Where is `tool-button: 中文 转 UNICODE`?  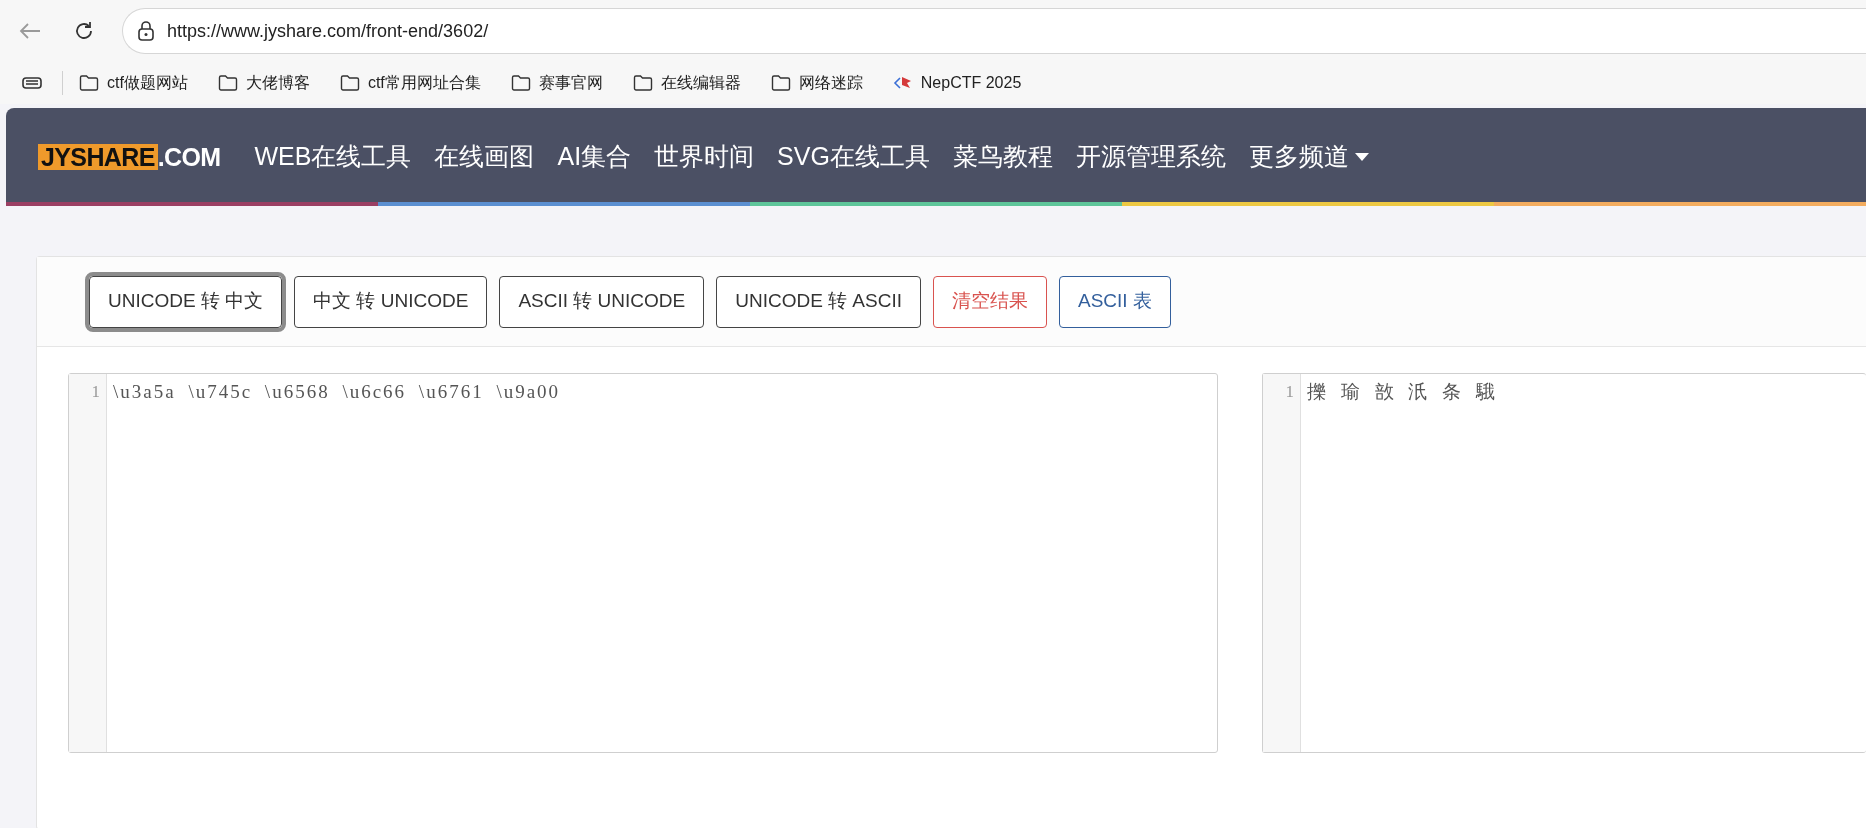
tool-button: 中文 转 UNICODE is located at coordinates (391, 301).